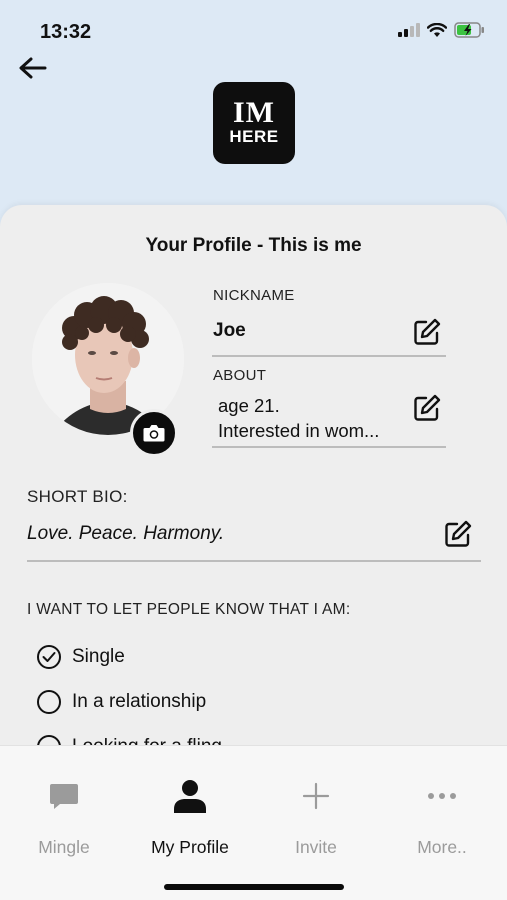 The width and height of the screenshot is (507, 900). Describe the element at coordinates (254, 887) in the screenshot. I see `home-indicator` at that location.